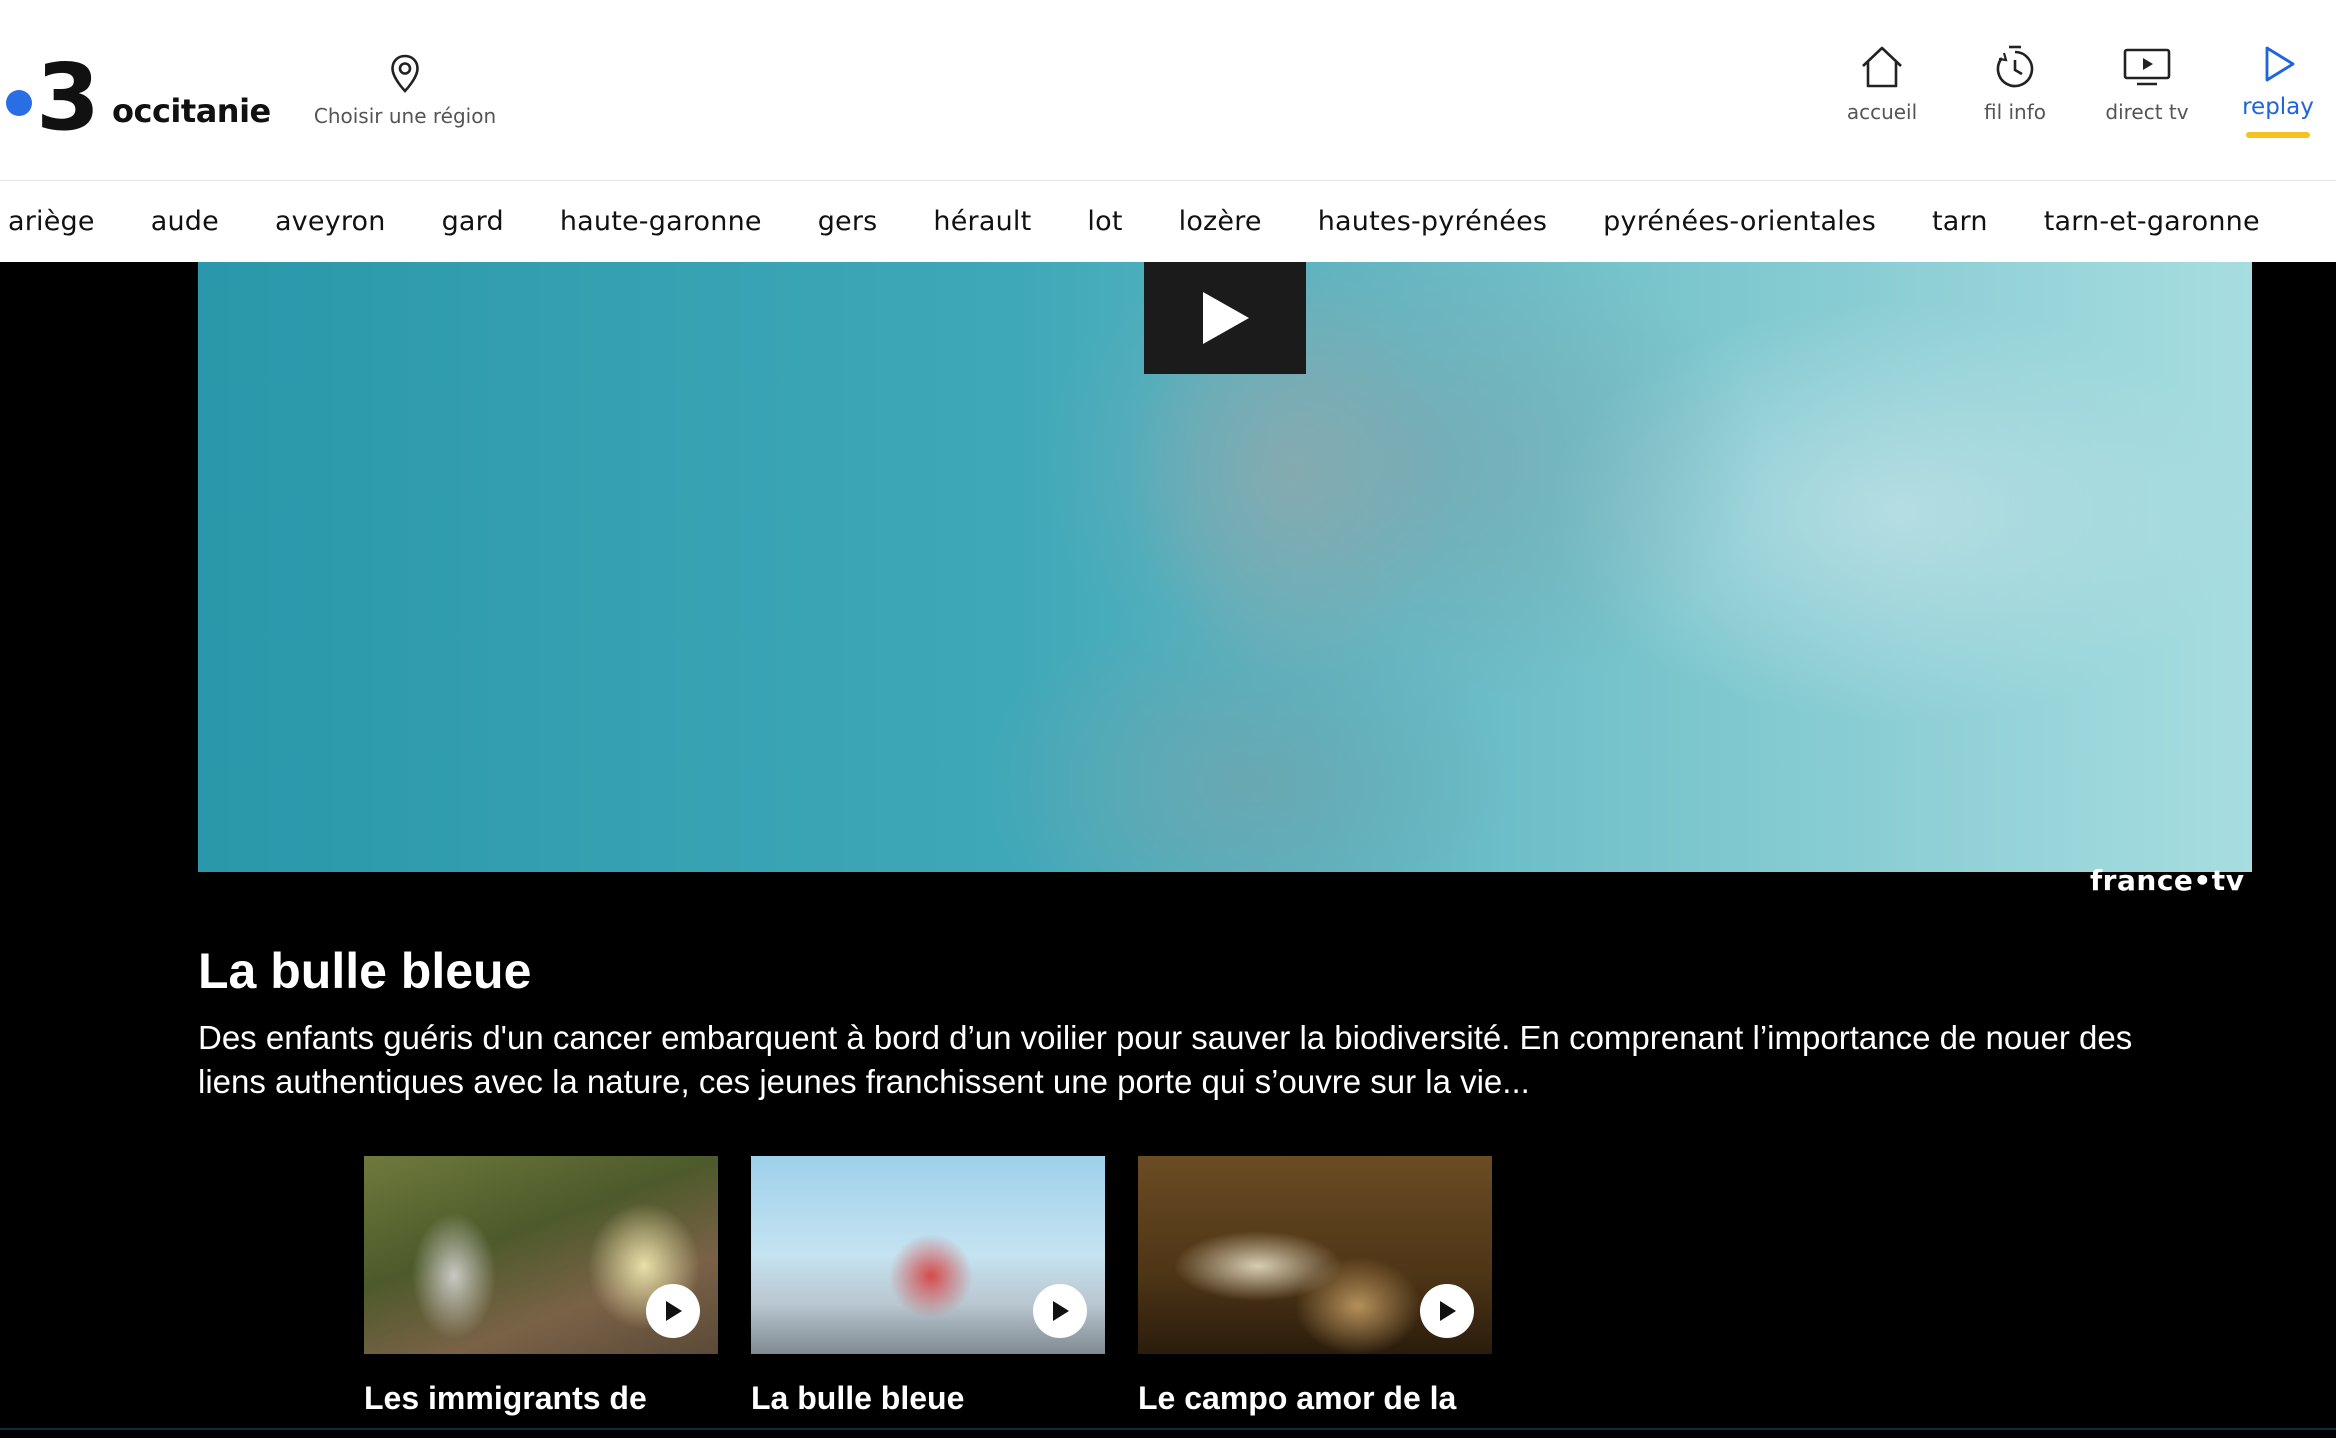 The width and height of the screenshot is (2336, 1438). What do you see at coordinates (1104, 221) in the screenshot?
I see `dept-lot: lot` at bounding box center [1104, 221].